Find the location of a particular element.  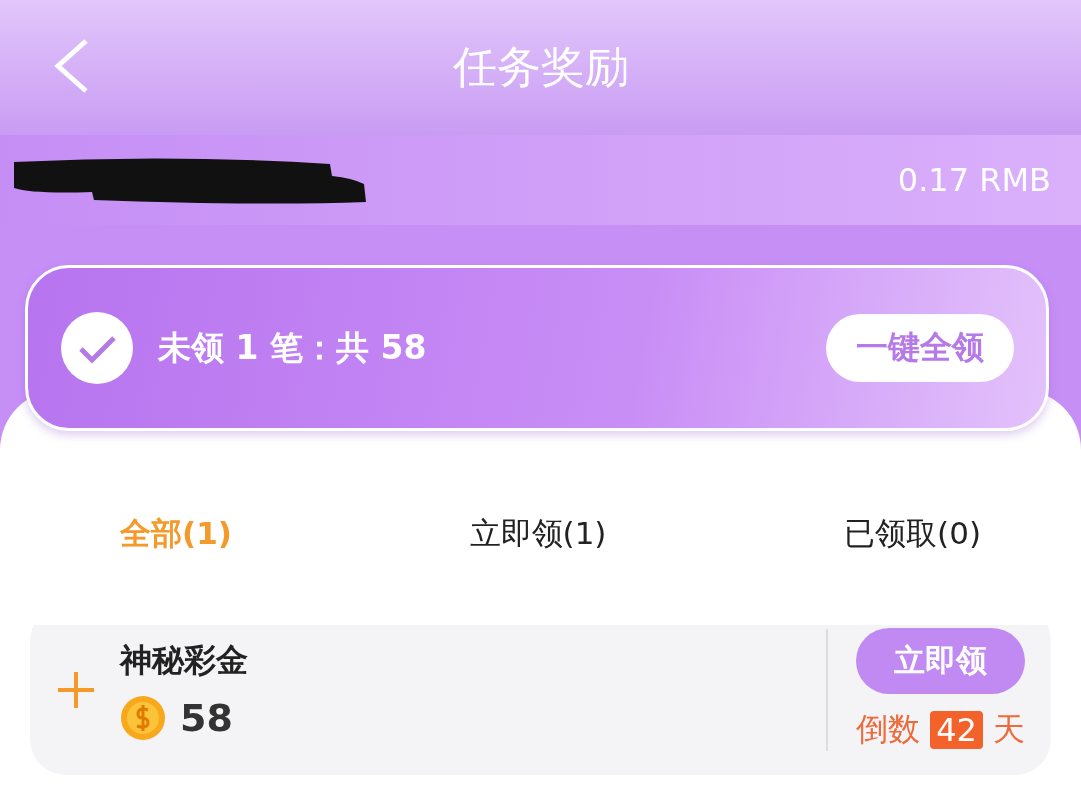

filter-tab: 全部(1) is located at coordinates (176, 534).